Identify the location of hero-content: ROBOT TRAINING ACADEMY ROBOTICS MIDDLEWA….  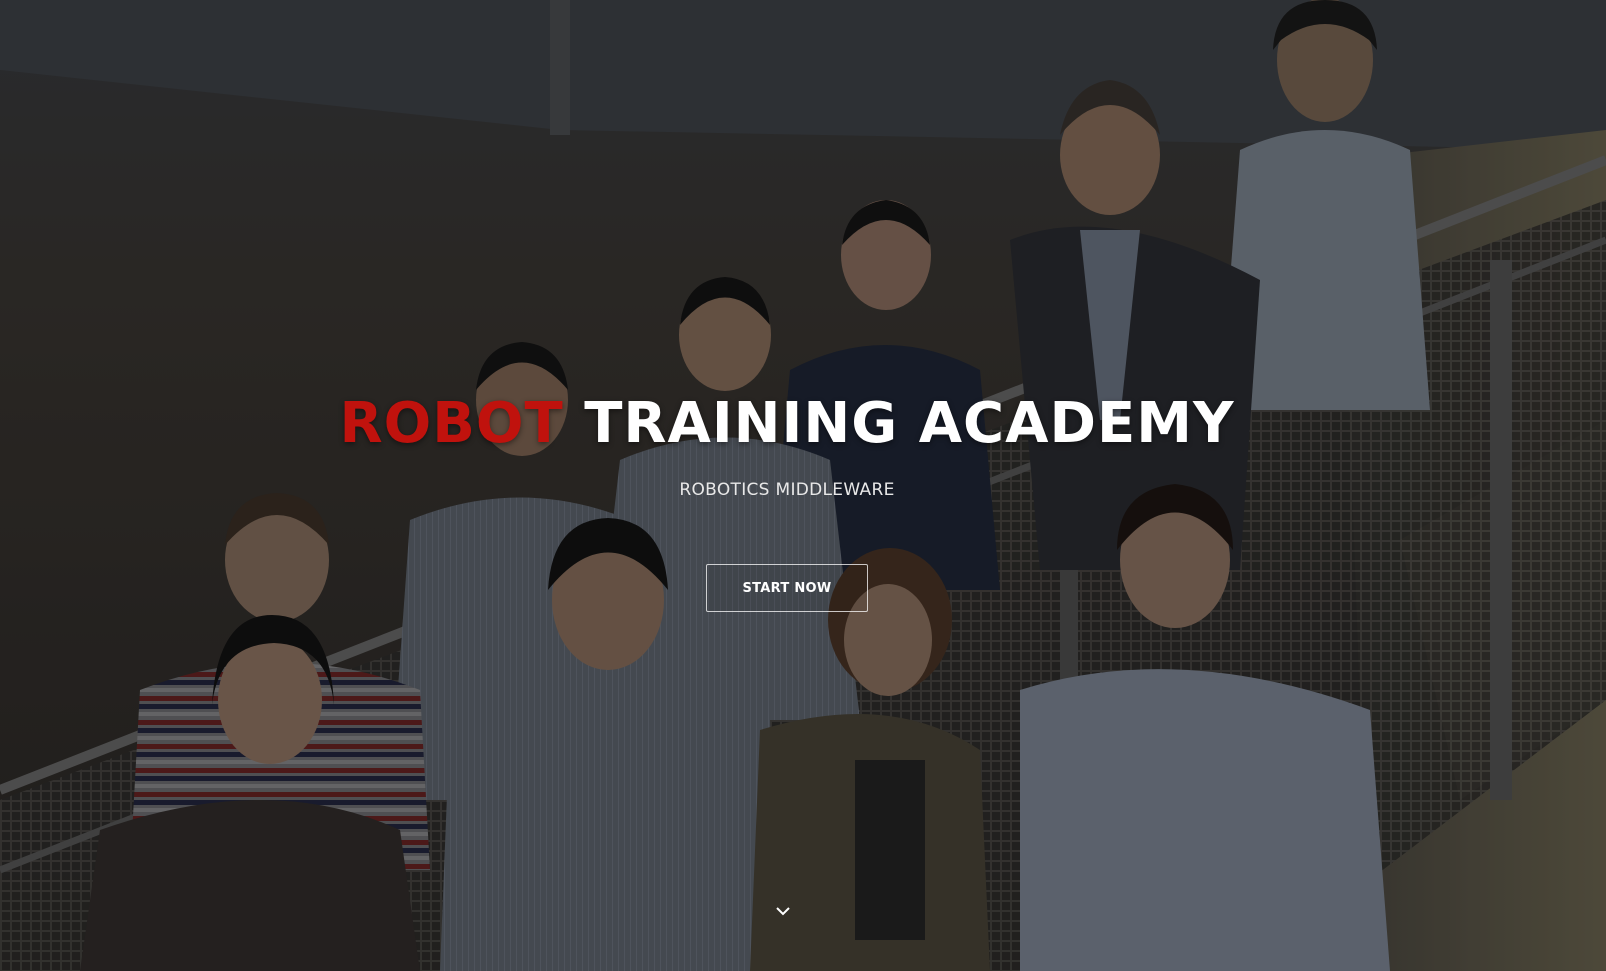
(787, 445).